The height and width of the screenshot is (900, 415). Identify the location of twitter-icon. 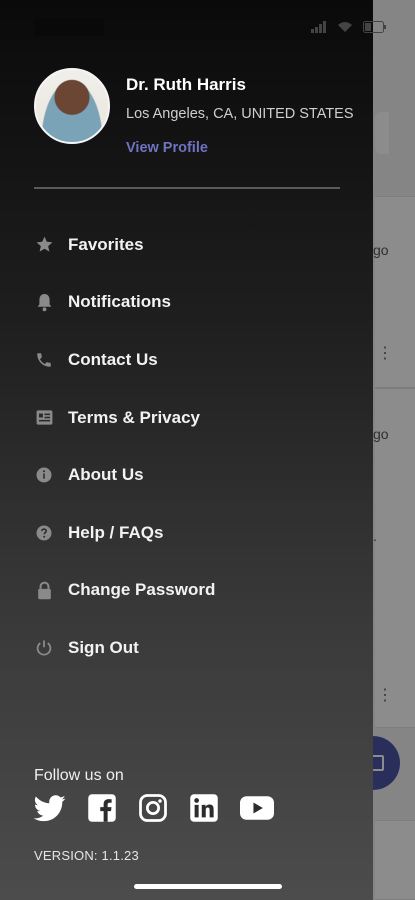
(49, 810).